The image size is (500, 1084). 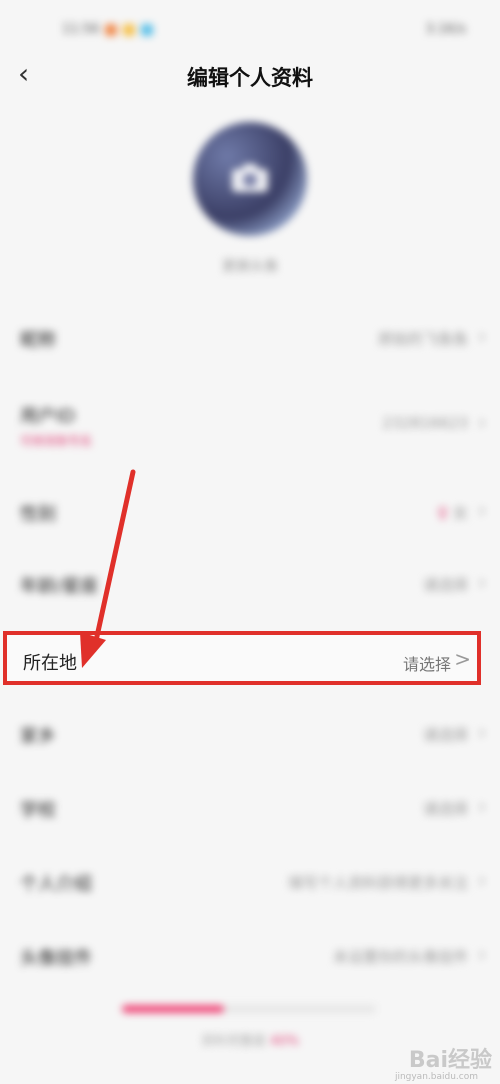 I want to click on row-user-id: 用户ID 可修改账号名 232816623 ›, so click(x=250, y=423).